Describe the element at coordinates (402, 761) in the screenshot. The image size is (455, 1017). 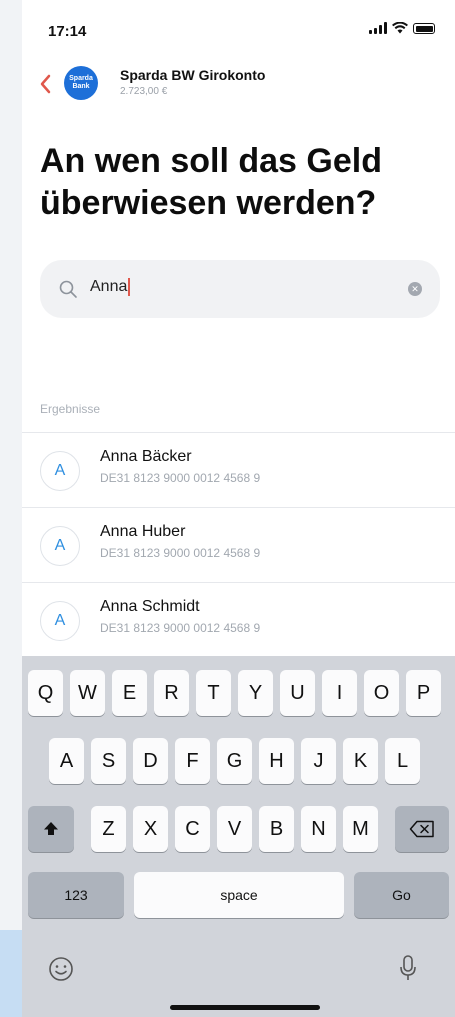
I see `key-l: L` at that location.